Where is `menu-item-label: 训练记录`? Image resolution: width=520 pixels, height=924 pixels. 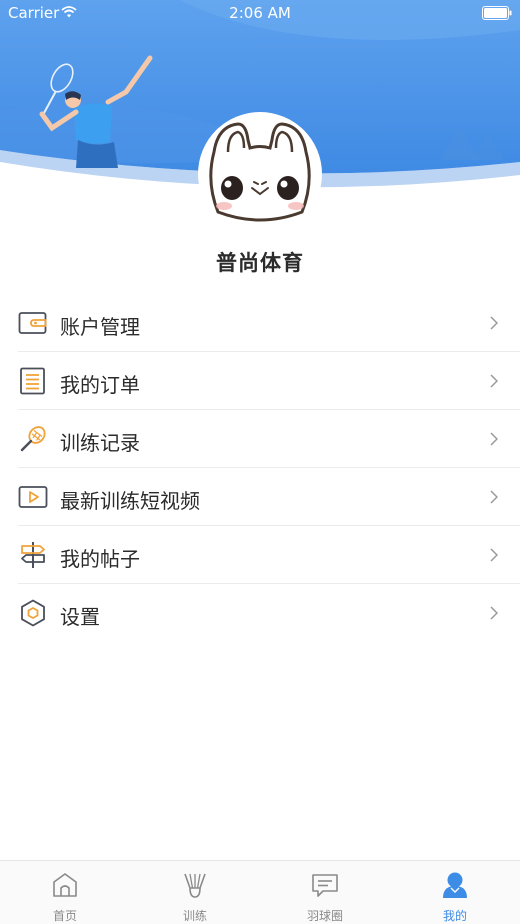
menu-item-label: 训练记录 is located at coordinates (100, 443).